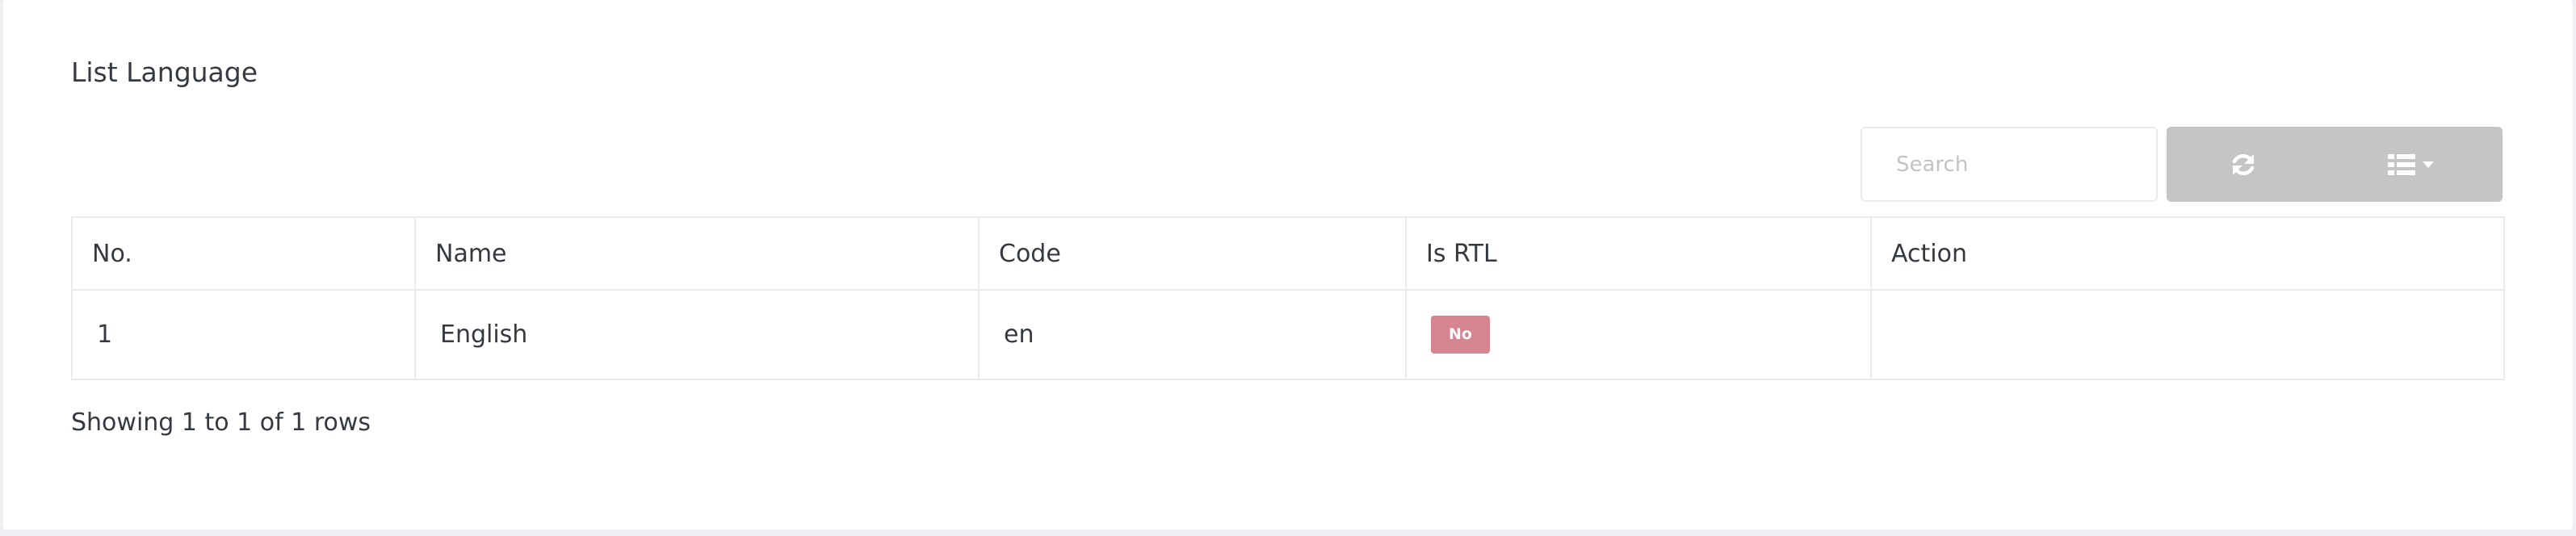  Describe the element at coordinates (164, 72) in the screenshot. I see `page-title: List Language` at that location.